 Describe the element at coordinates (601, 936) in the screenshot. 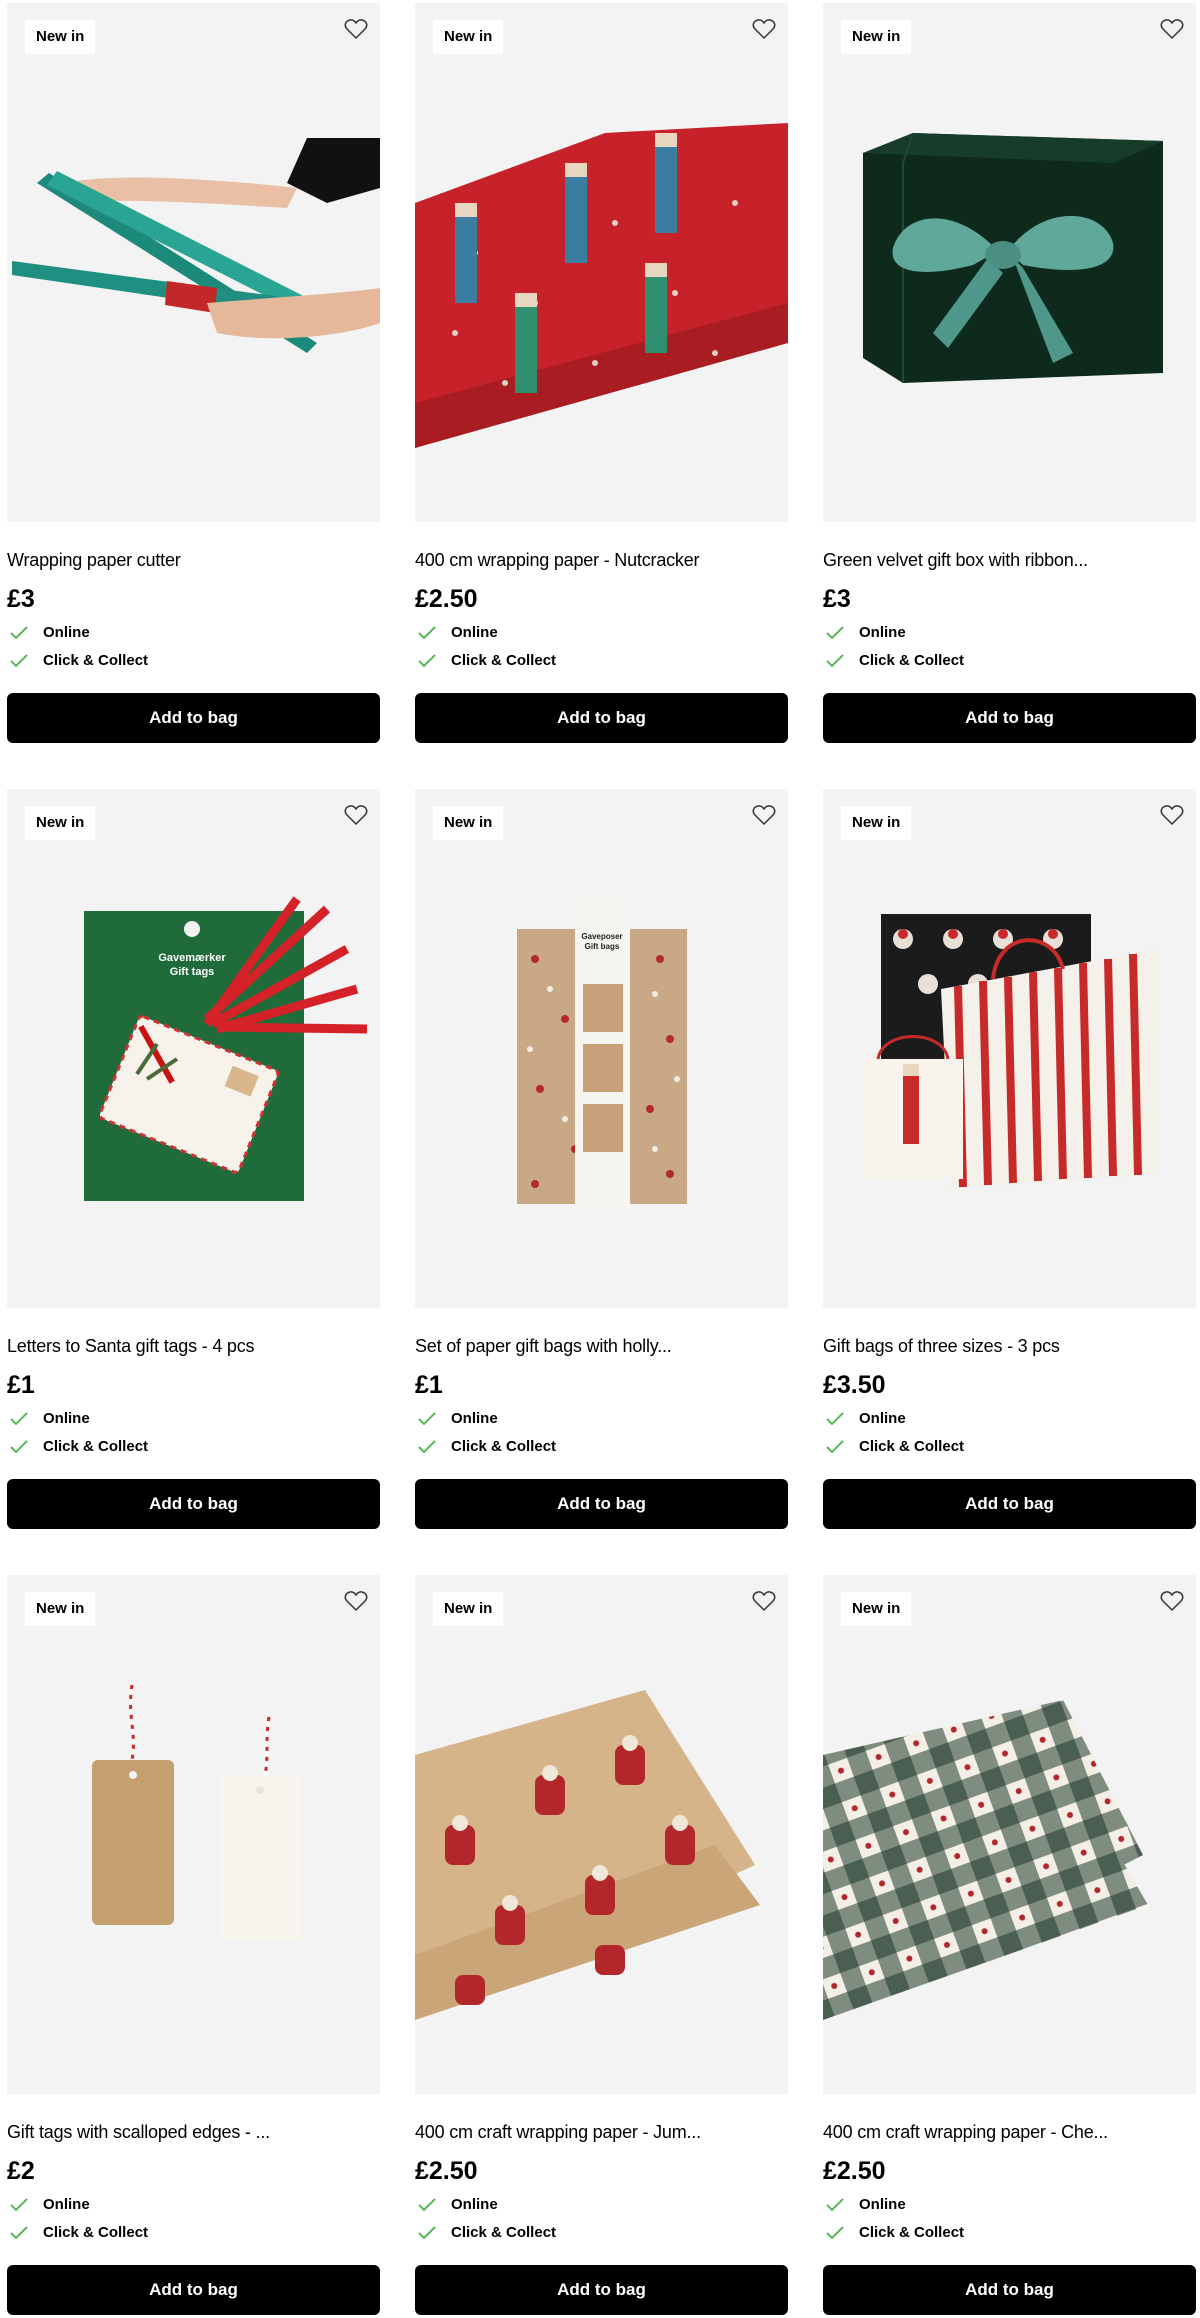

I see `gift-bags-pack-label-line1: Gaveposer` at that location.